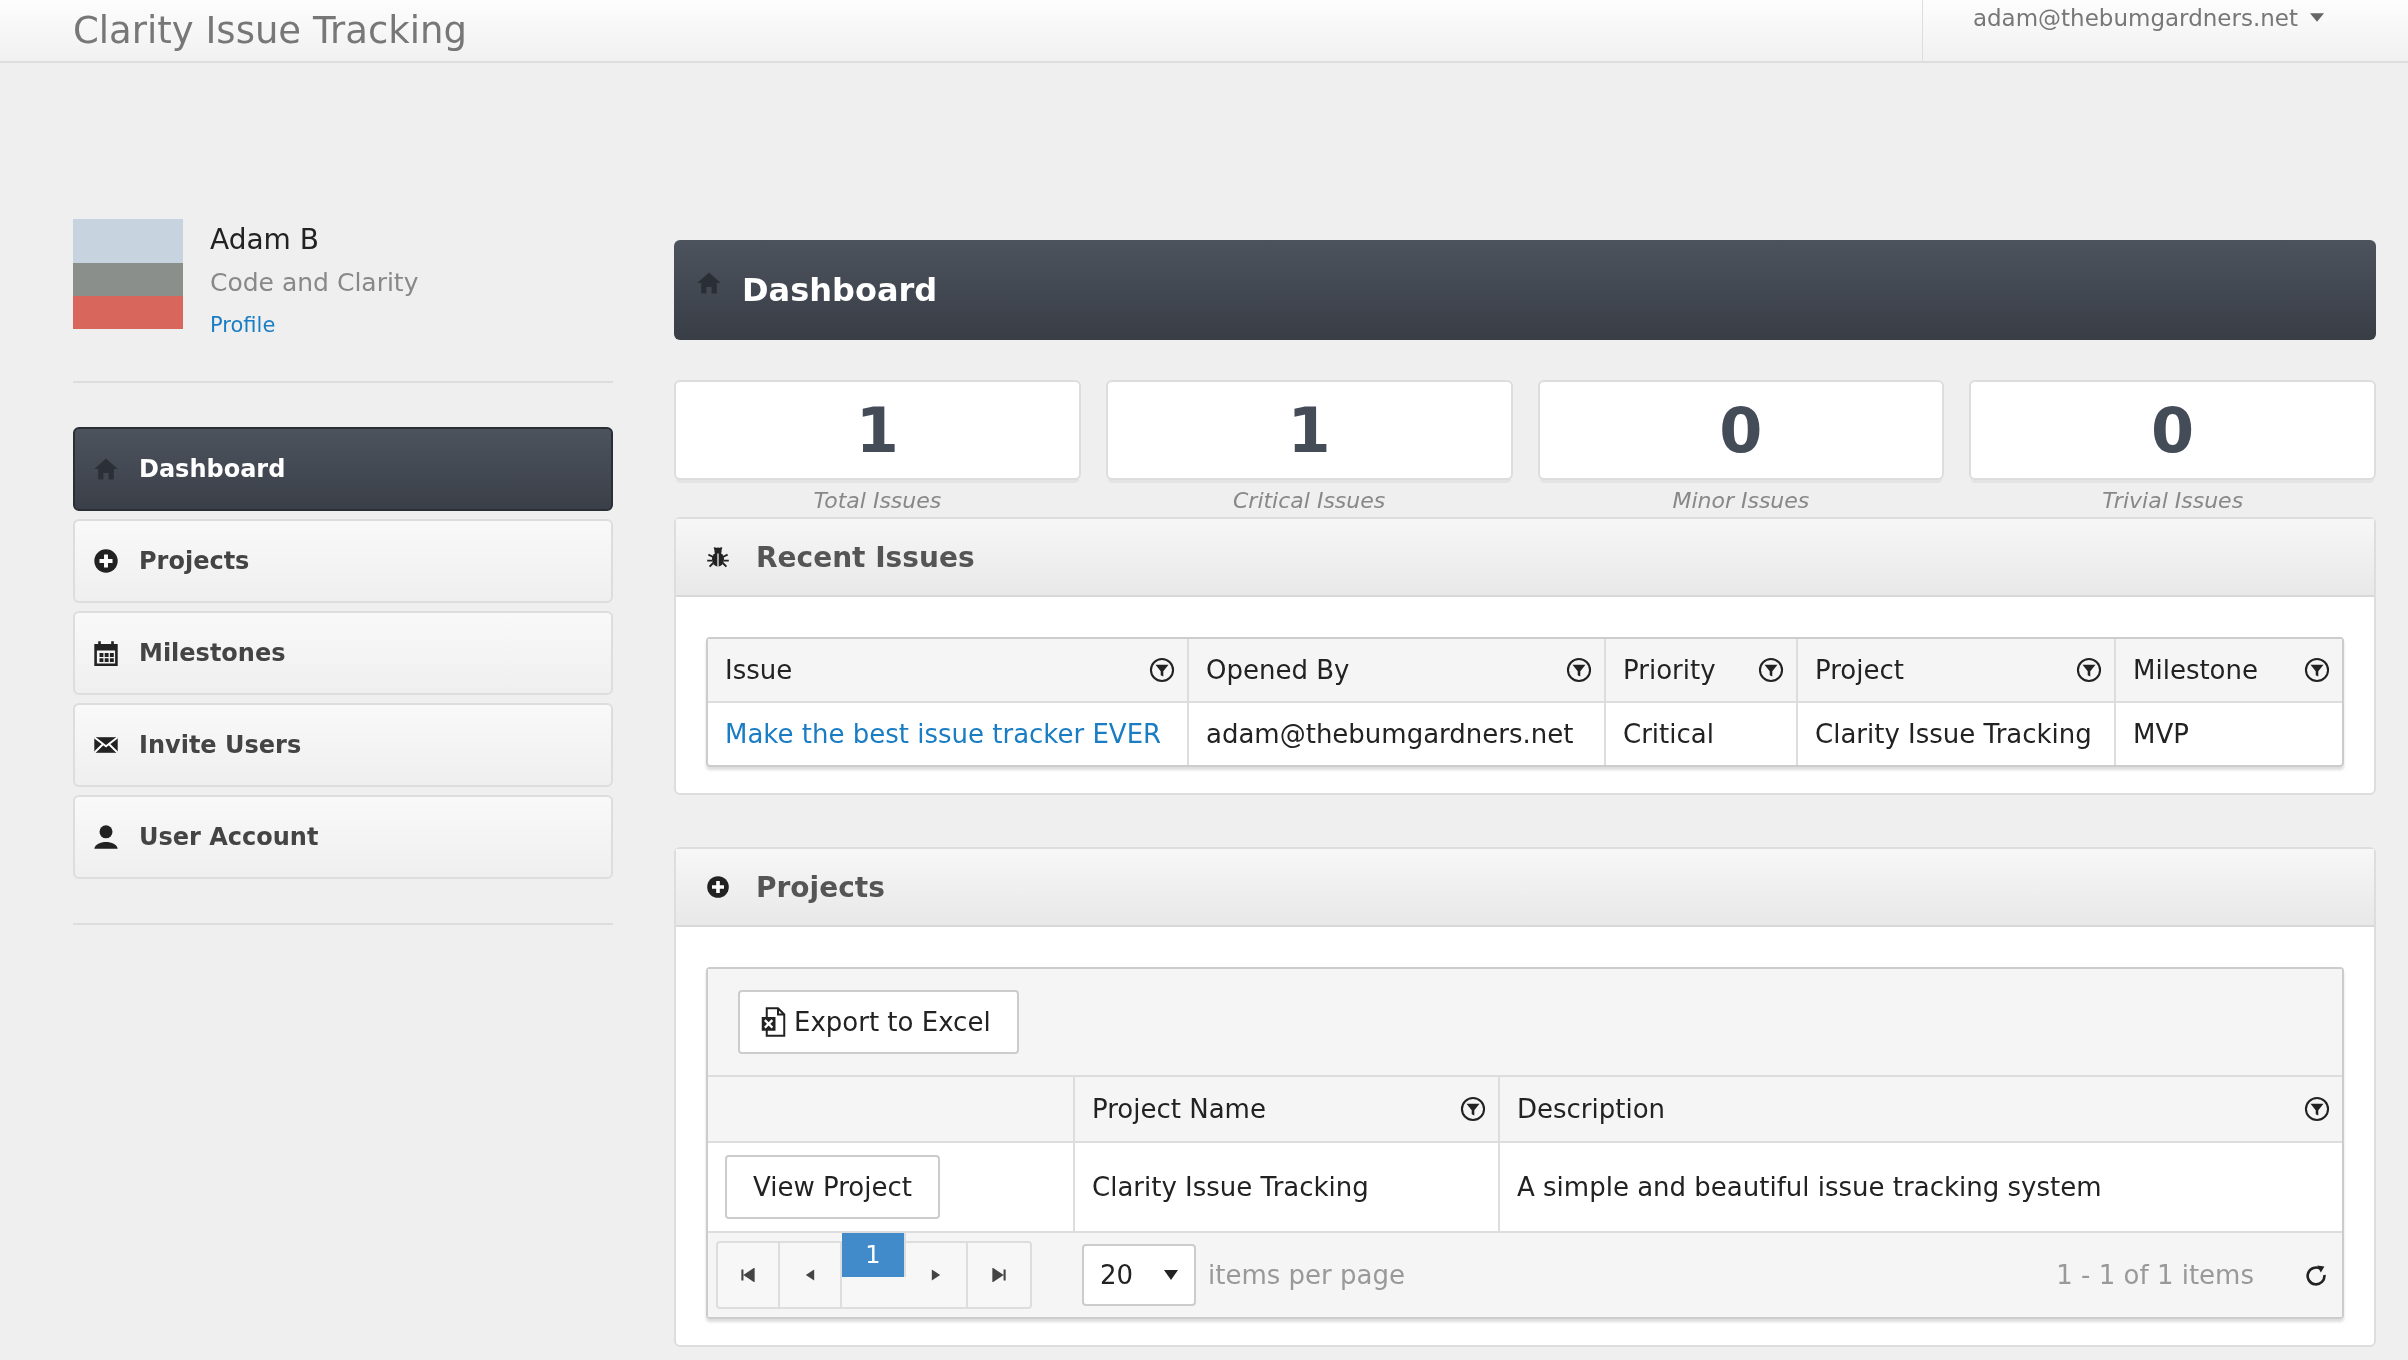 Image resolution: width=2408 pixels, height=1360 pixels. What do you see at coordinates (270, 30) in the screenshot?
I see `app-title: Clarity Issue Tracking` at bounding box center [270, 30].